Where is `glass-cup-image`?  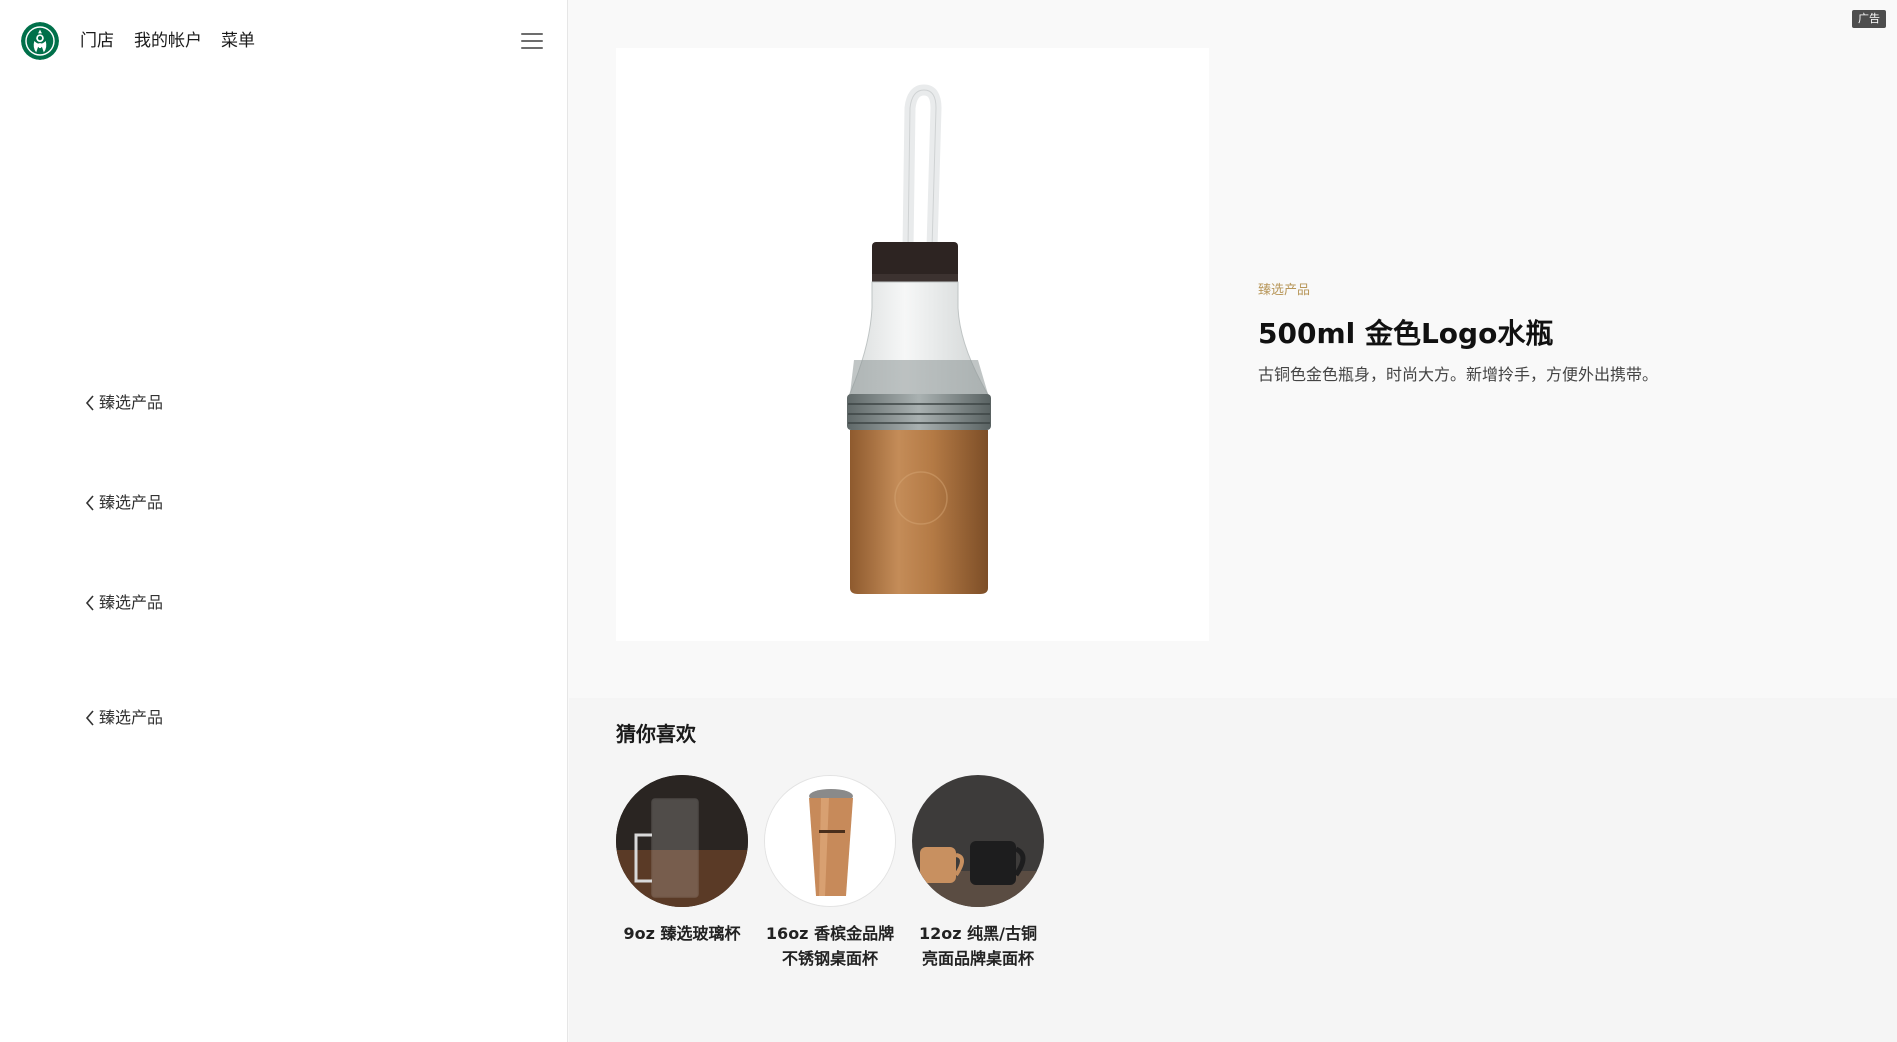 glass-cup-image is located at coordinates (682, 841).